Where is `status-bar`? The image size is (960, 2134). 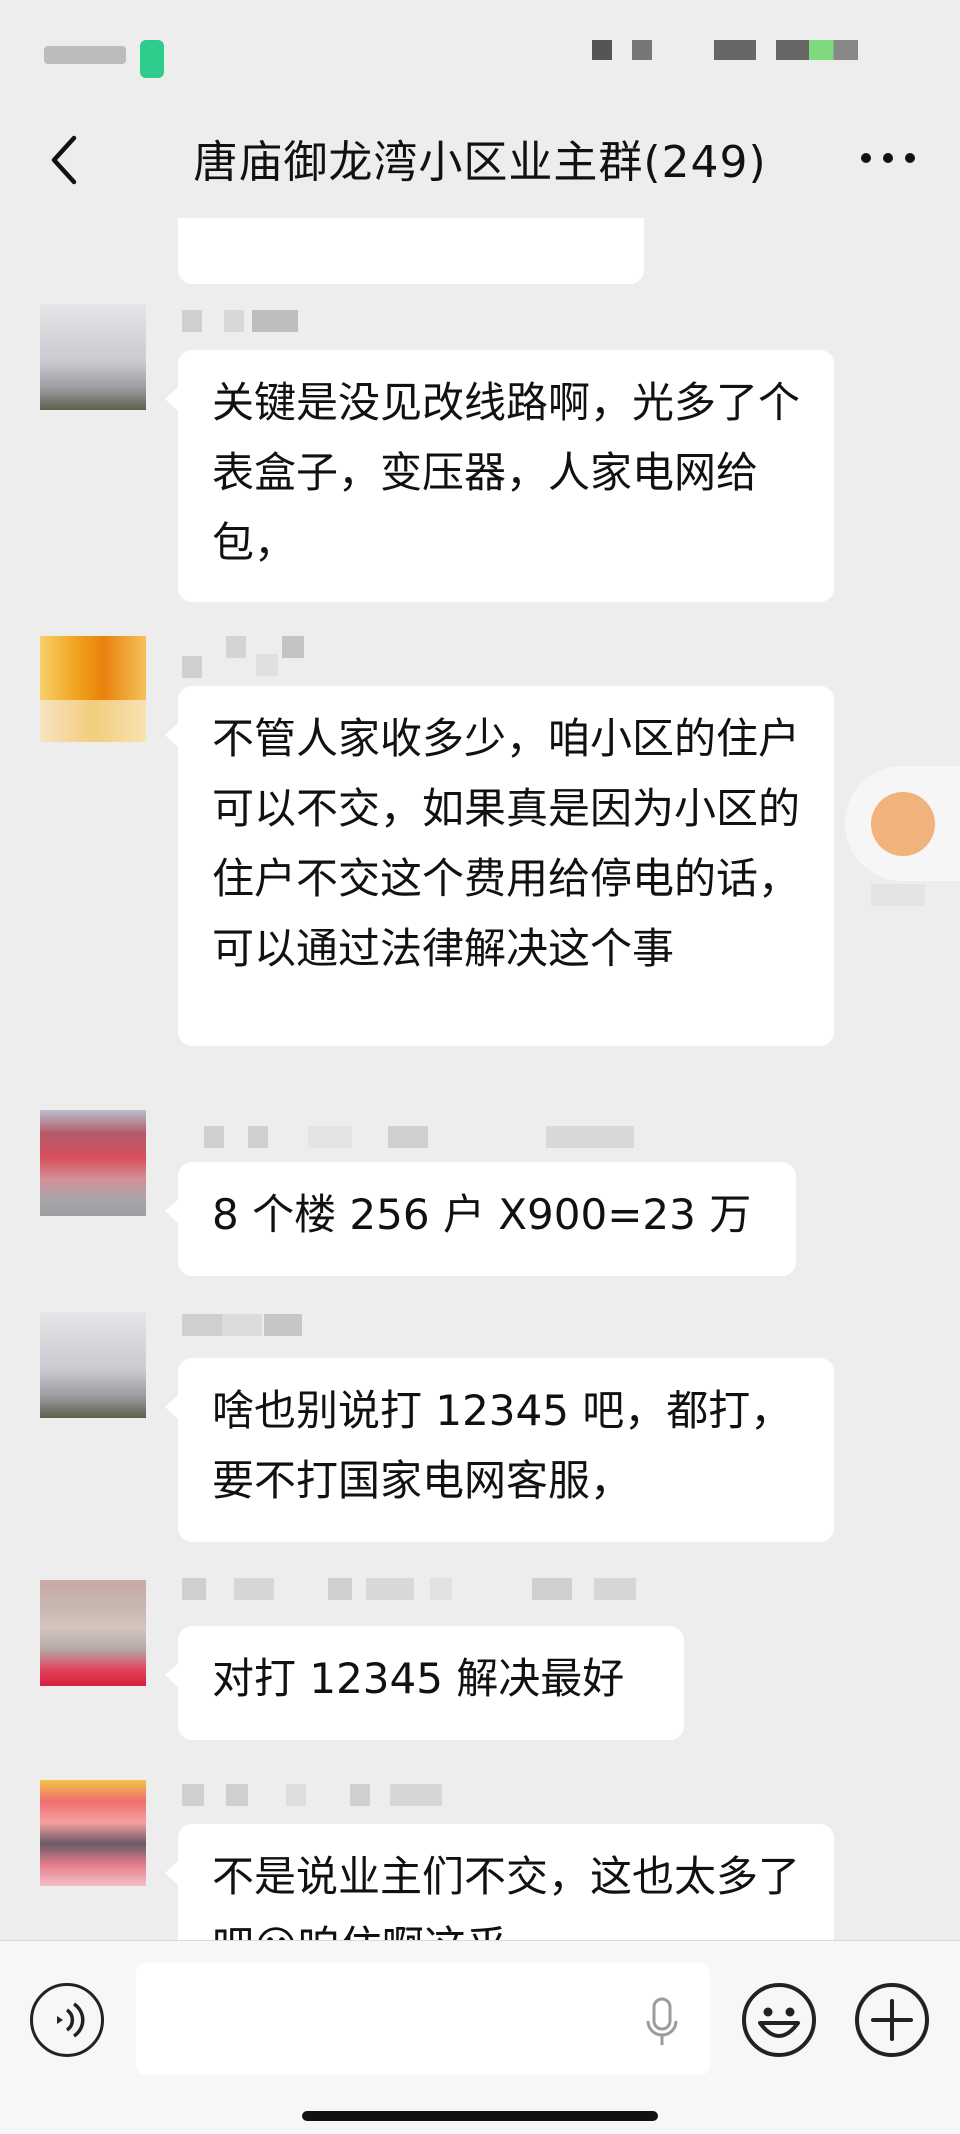 status-bar is located at coordinates (480, 50).